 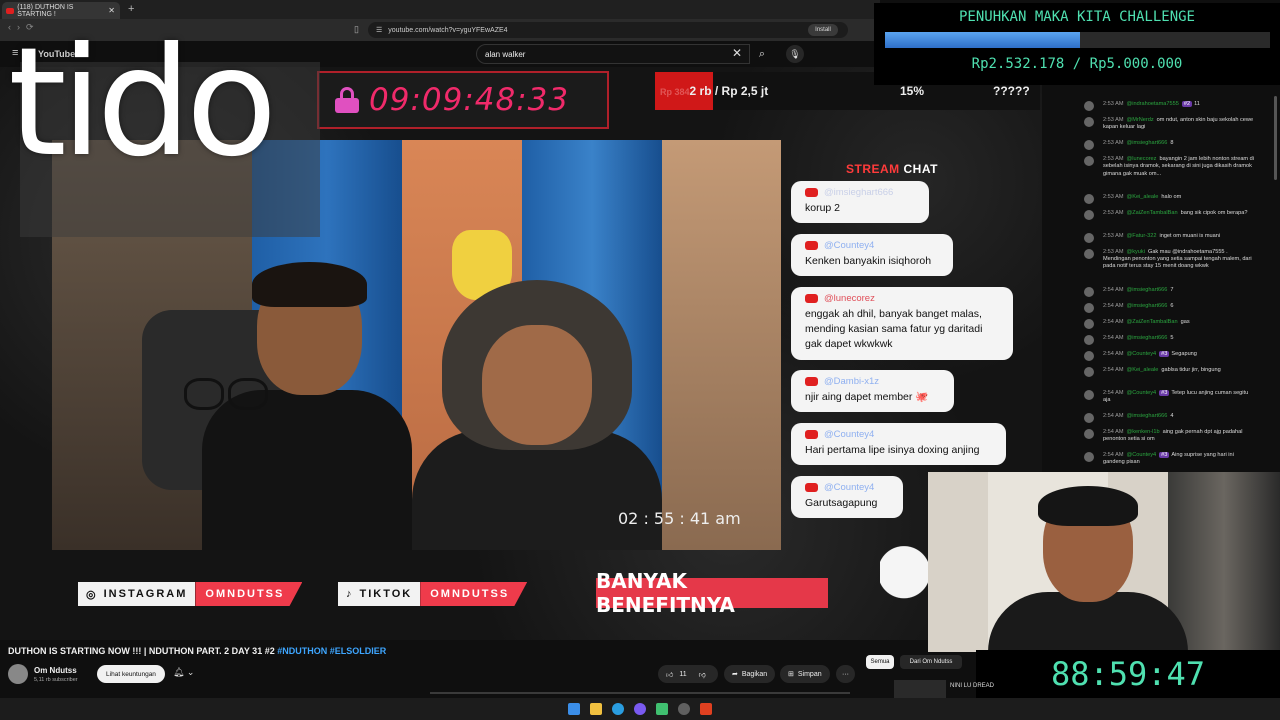 What do you see at coordinates (931, 662) in the screenshot?
I see `filter-chip-from-channel: Dari Om Ndutss` at bounding box center [931, 662].